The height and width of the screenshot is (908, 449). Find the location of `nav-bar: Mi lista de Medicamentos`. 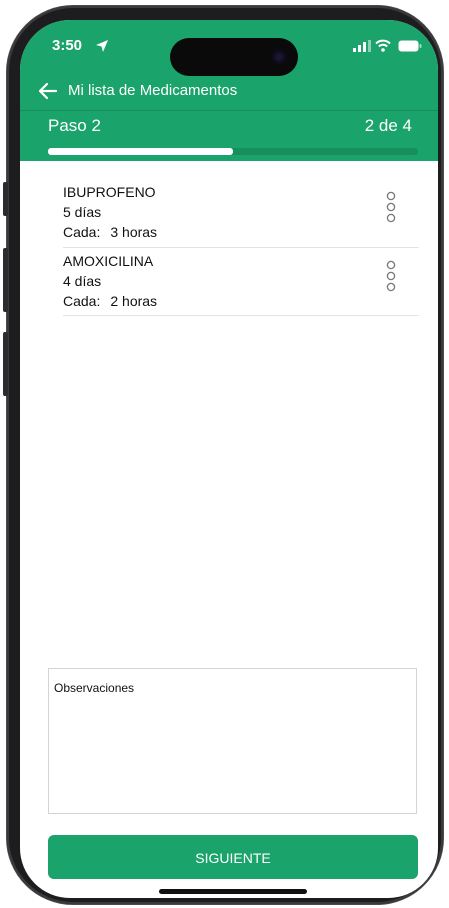

nav-bar: Mi lista de Medicamentos is located at coordinates (229, 93).